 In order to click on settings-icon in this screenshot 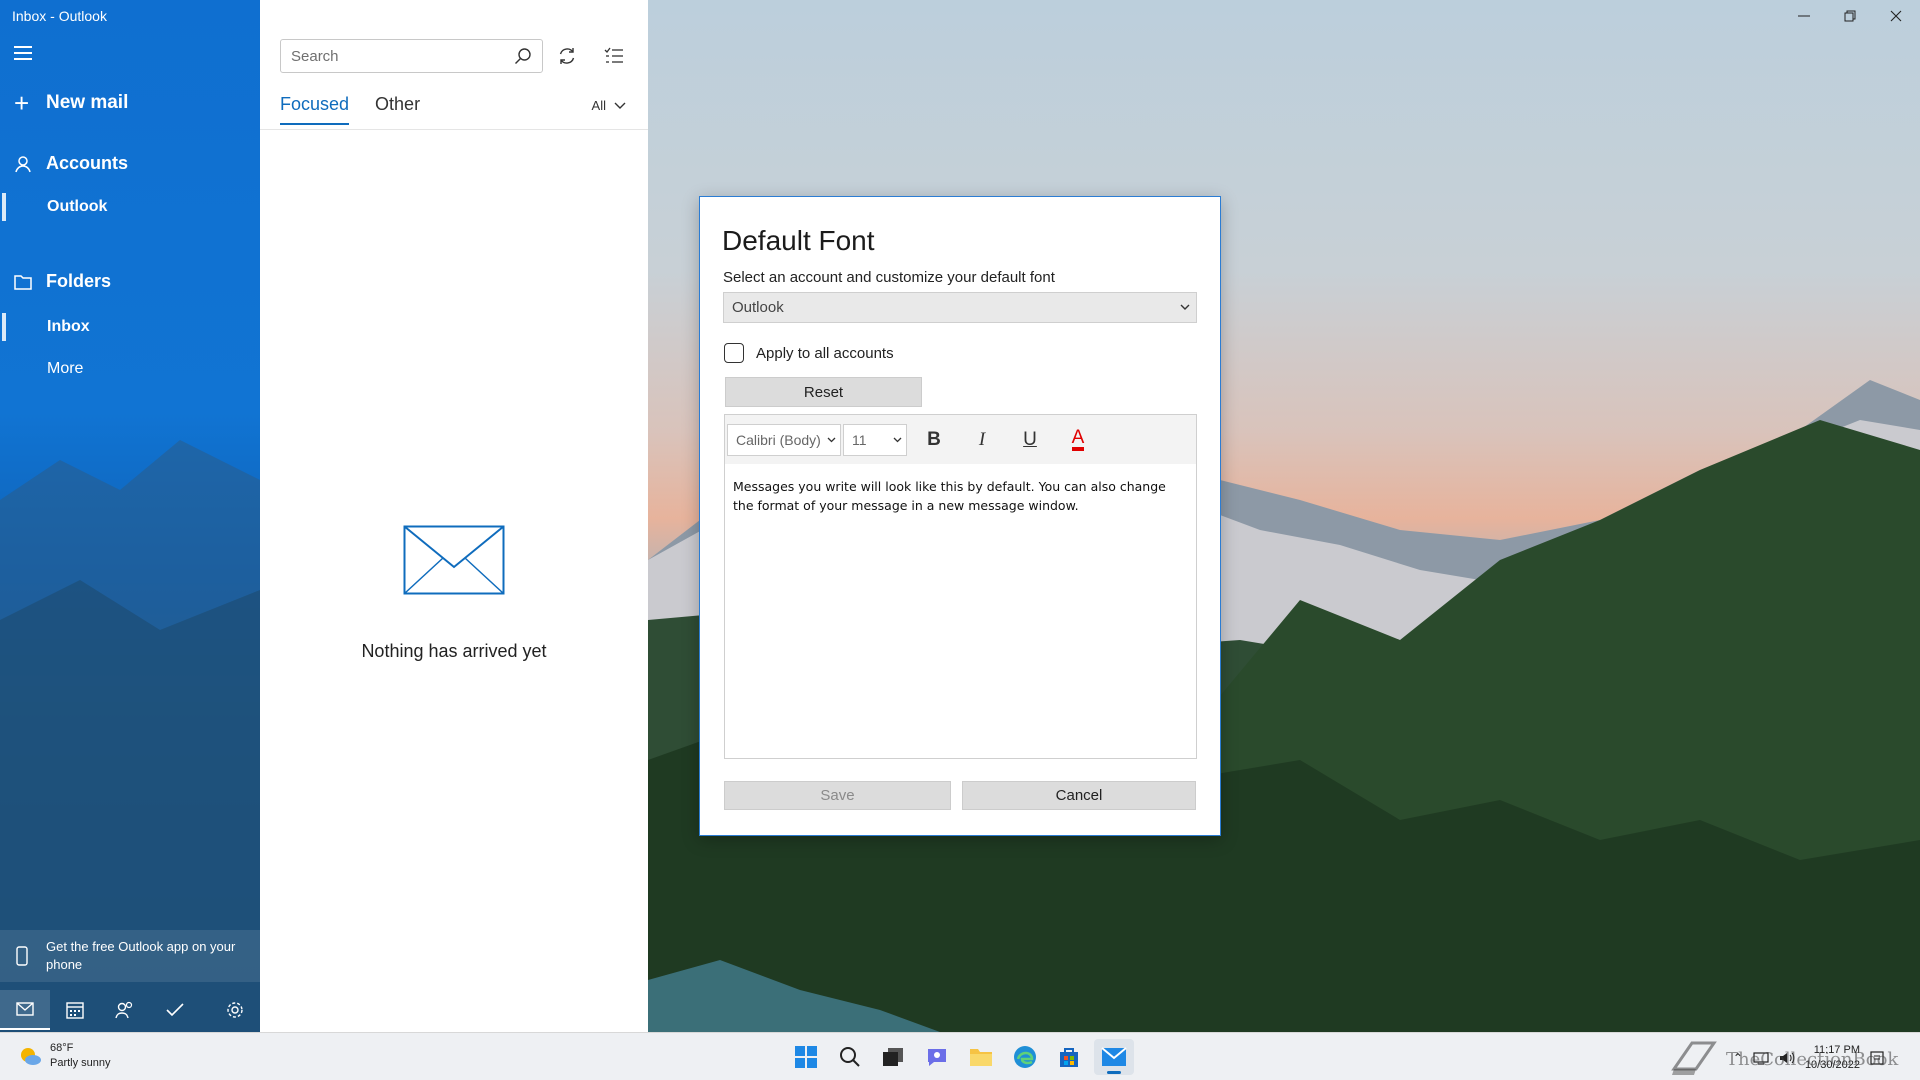, I will do `click(235, 1010)`.